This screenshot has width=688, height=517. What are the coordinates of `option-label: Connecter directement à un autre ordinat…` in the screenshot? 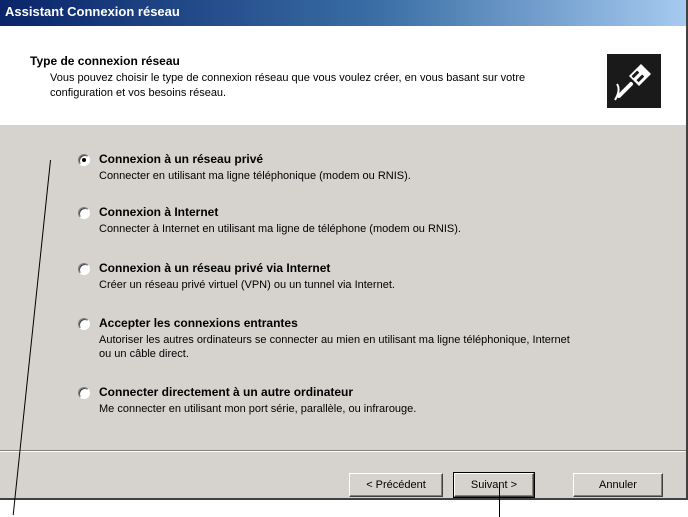 It's located at (226, 392).